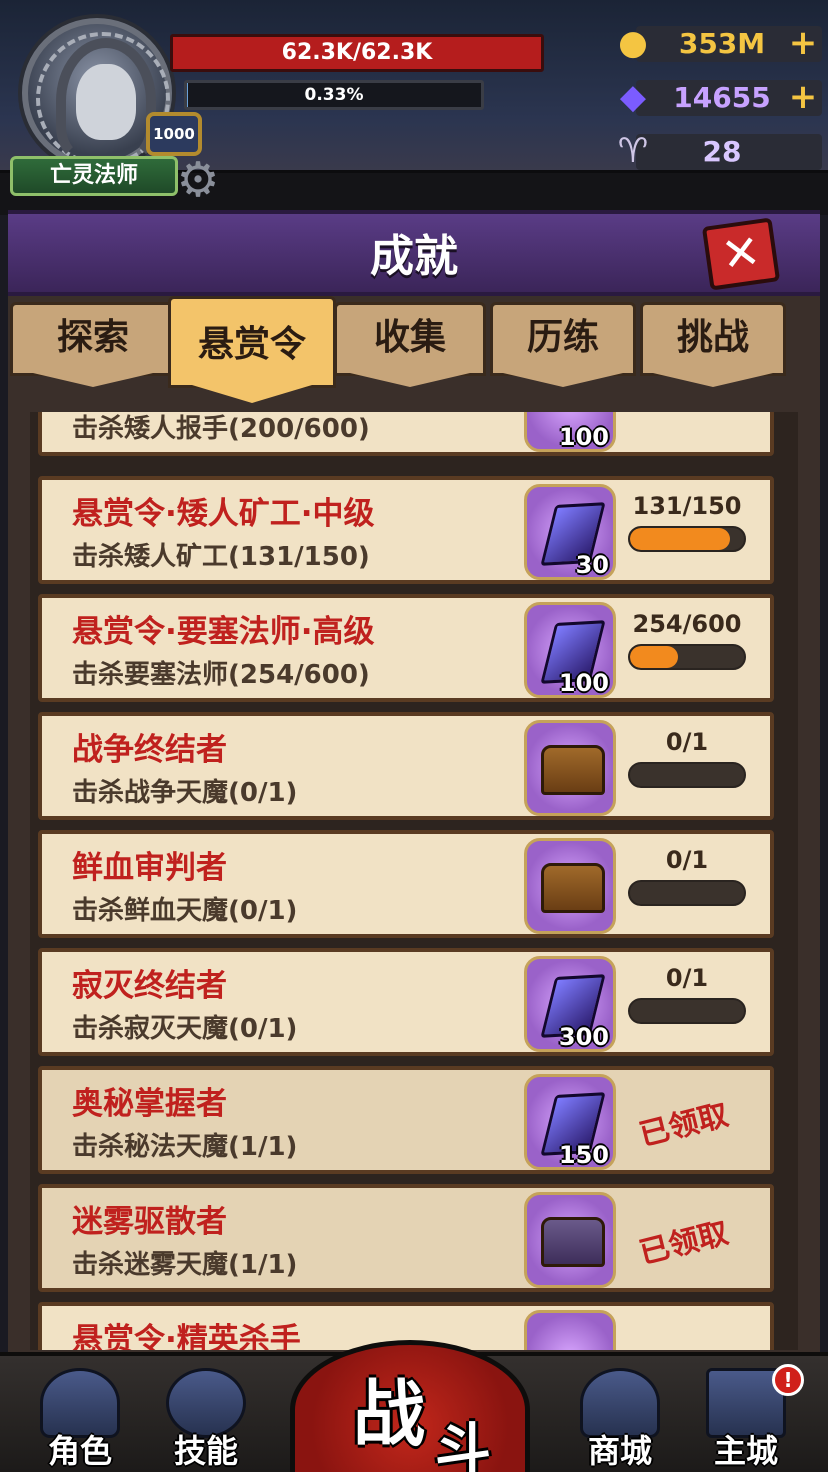 The height and width of the screenshot is (1472, 828). Describe the element at coordinates (106, 102) in the screenshot. I see `avatar-face` at that location.